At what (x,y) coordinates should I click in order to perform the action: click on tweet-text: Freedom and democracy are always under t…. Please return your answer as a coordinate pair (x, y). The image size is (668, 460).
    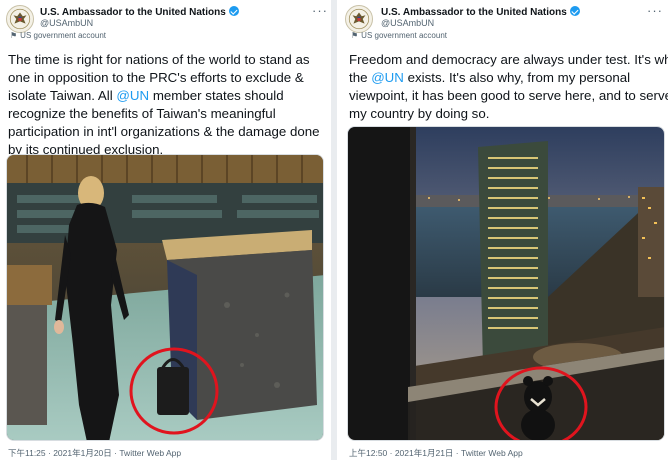
    Looking at the image, I should click on (508, 87).